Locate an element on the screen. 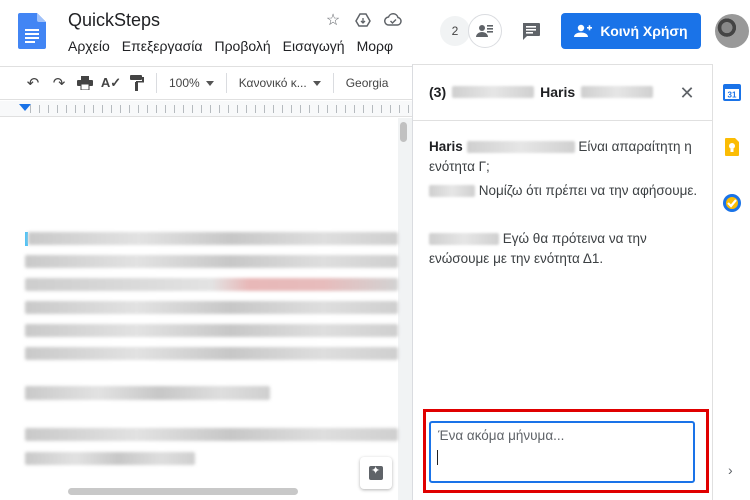 The width and height of the screenshot is (750, 500). horizontal-scrollbar is located at coordinates (183, 491).